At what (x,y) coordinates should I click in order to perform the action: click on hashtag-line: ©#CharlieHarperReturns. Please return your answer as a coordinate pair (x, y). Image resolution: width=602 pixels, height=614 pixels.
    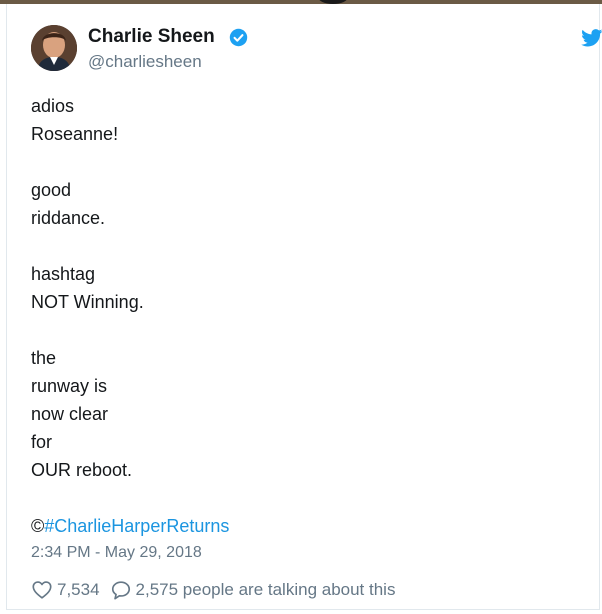
    Looking at the image, I should click on (130, 526).